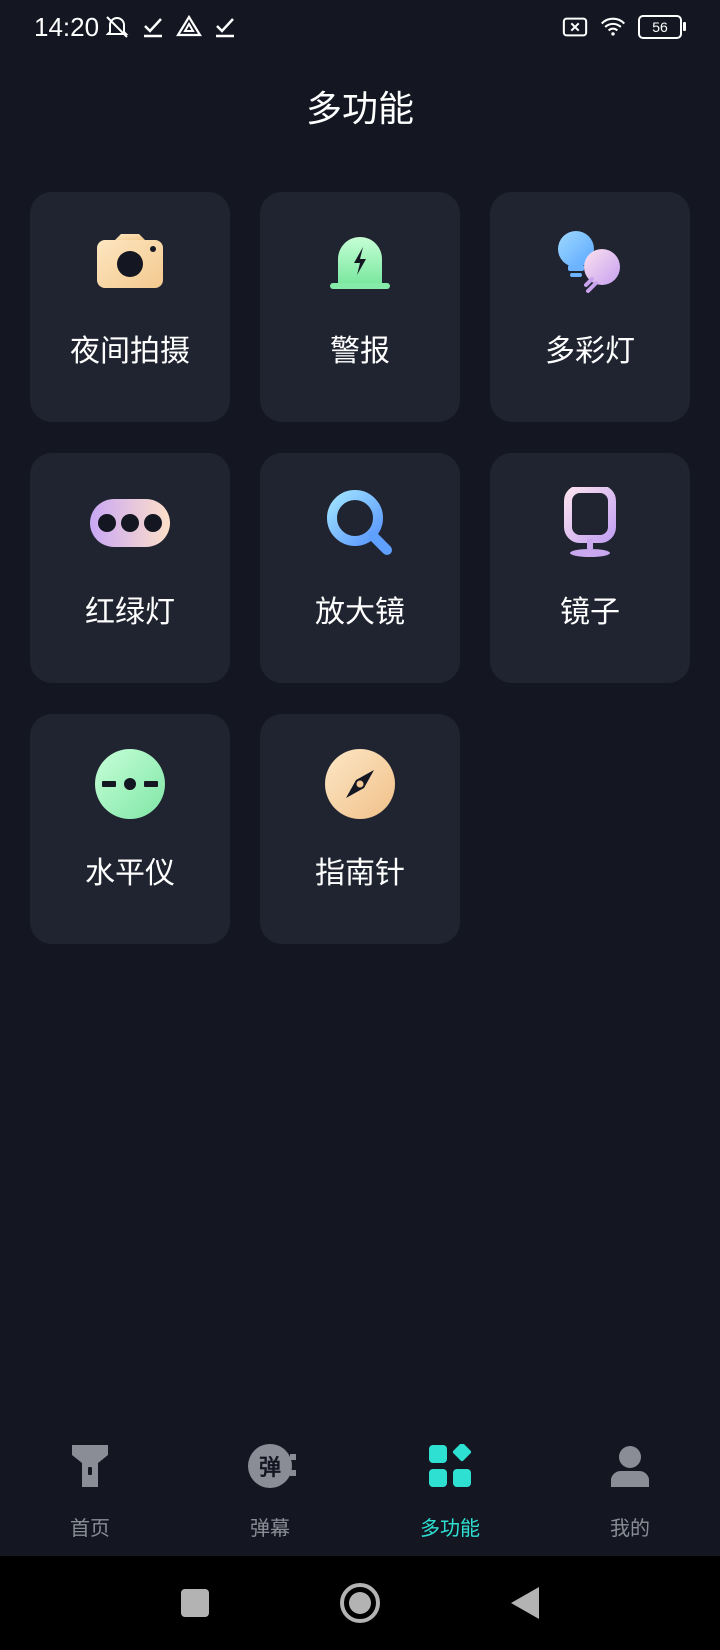  What do you see at coordinates (630, 1528) in the screenshot?
I see `nav-label: 我的` at bounding box center [630, 1528].